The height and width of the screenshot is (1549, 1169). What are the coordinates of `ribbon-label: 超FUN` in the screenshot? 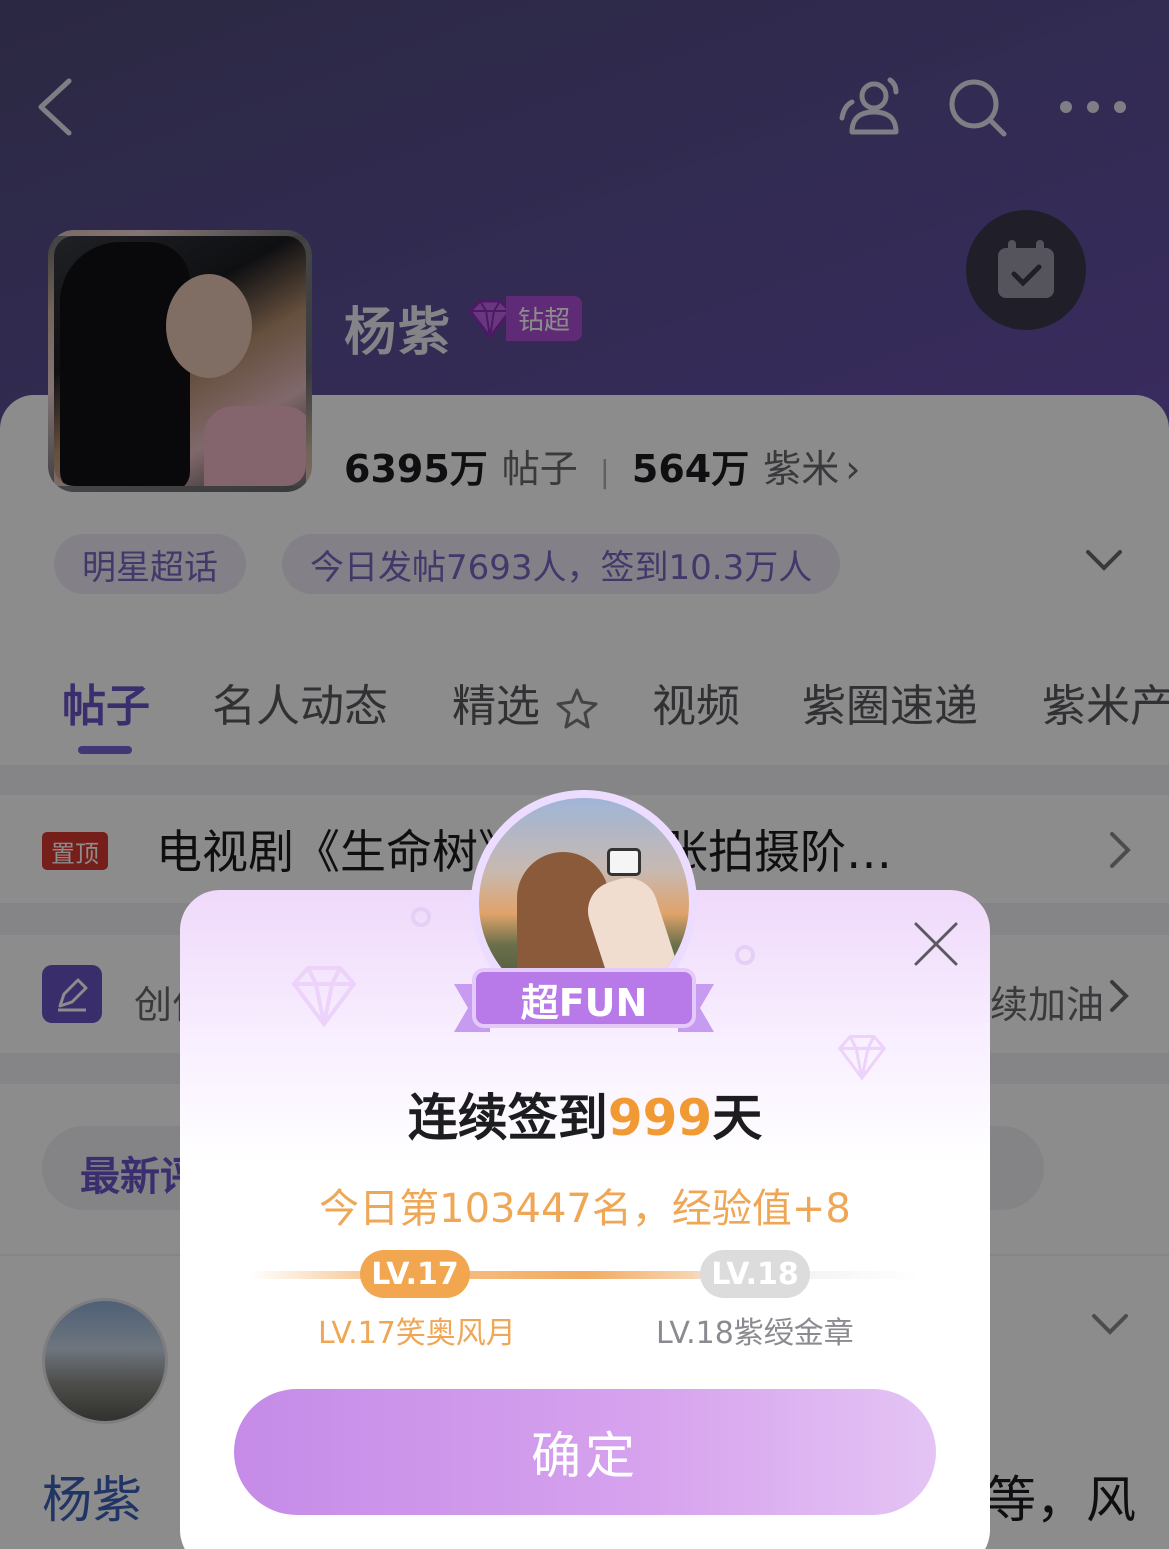 It's located at (584, 1003).